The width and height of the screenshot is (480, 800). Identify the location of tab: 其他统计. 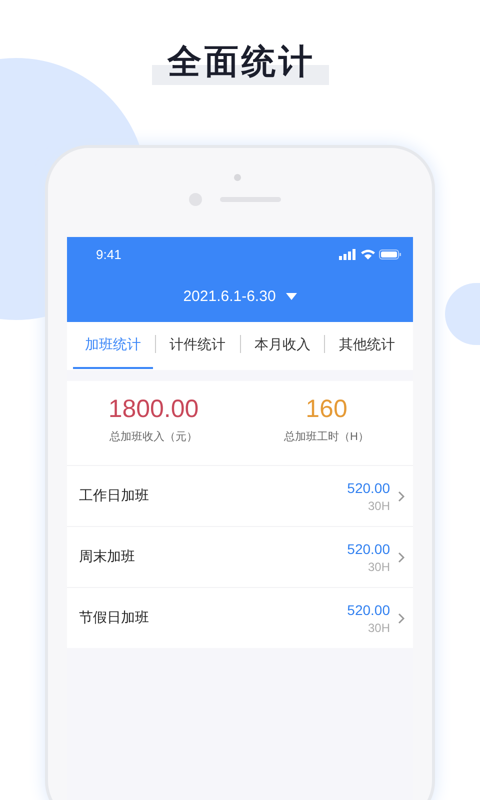
(367, 345).